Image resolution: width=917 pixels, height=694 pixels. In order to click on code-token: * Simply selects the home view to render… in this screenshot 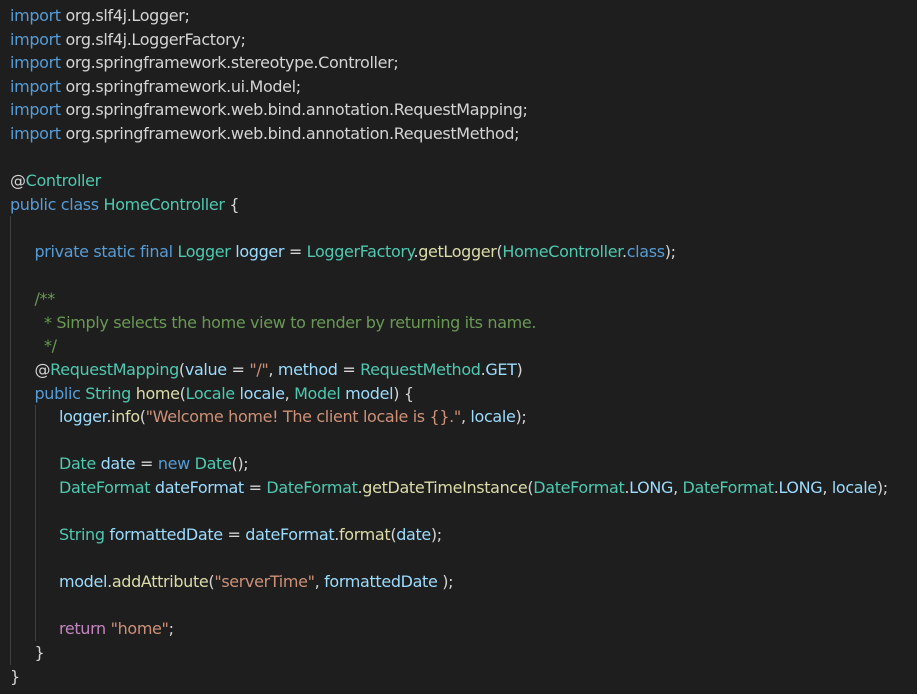, I will do `click(285, 322)`.